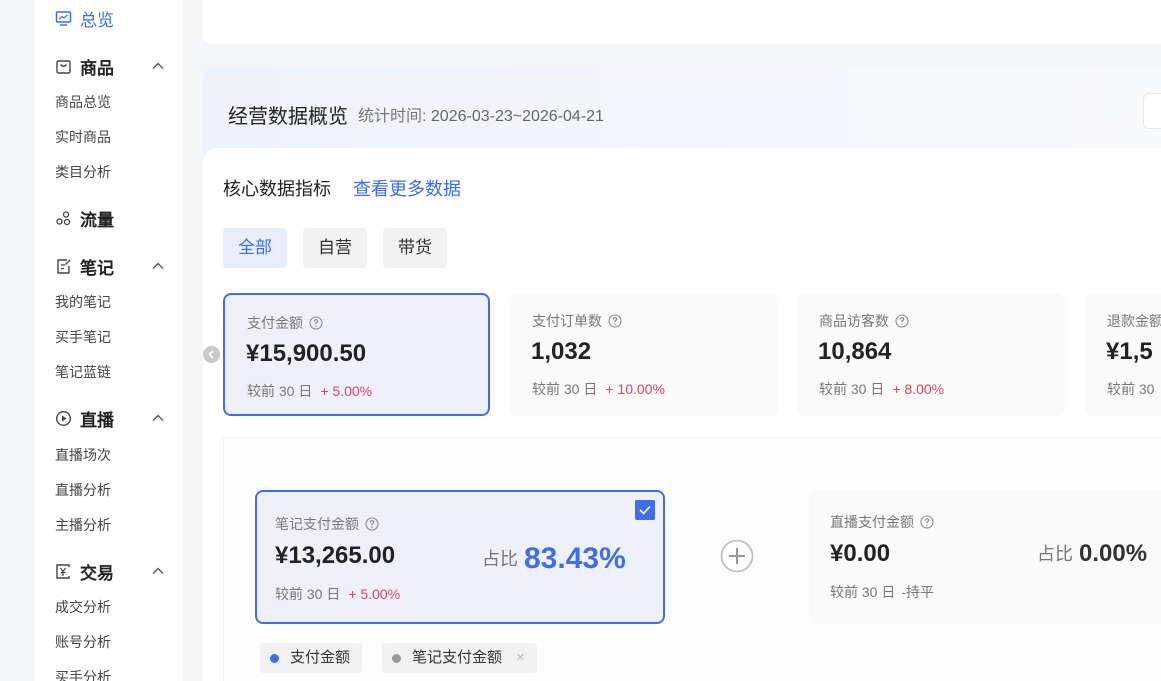 The image size is (1161, 681). What do you see at coordinates (63, 217) in the screenshot?
I see `flow-icon` at bounding box center [63, 217].